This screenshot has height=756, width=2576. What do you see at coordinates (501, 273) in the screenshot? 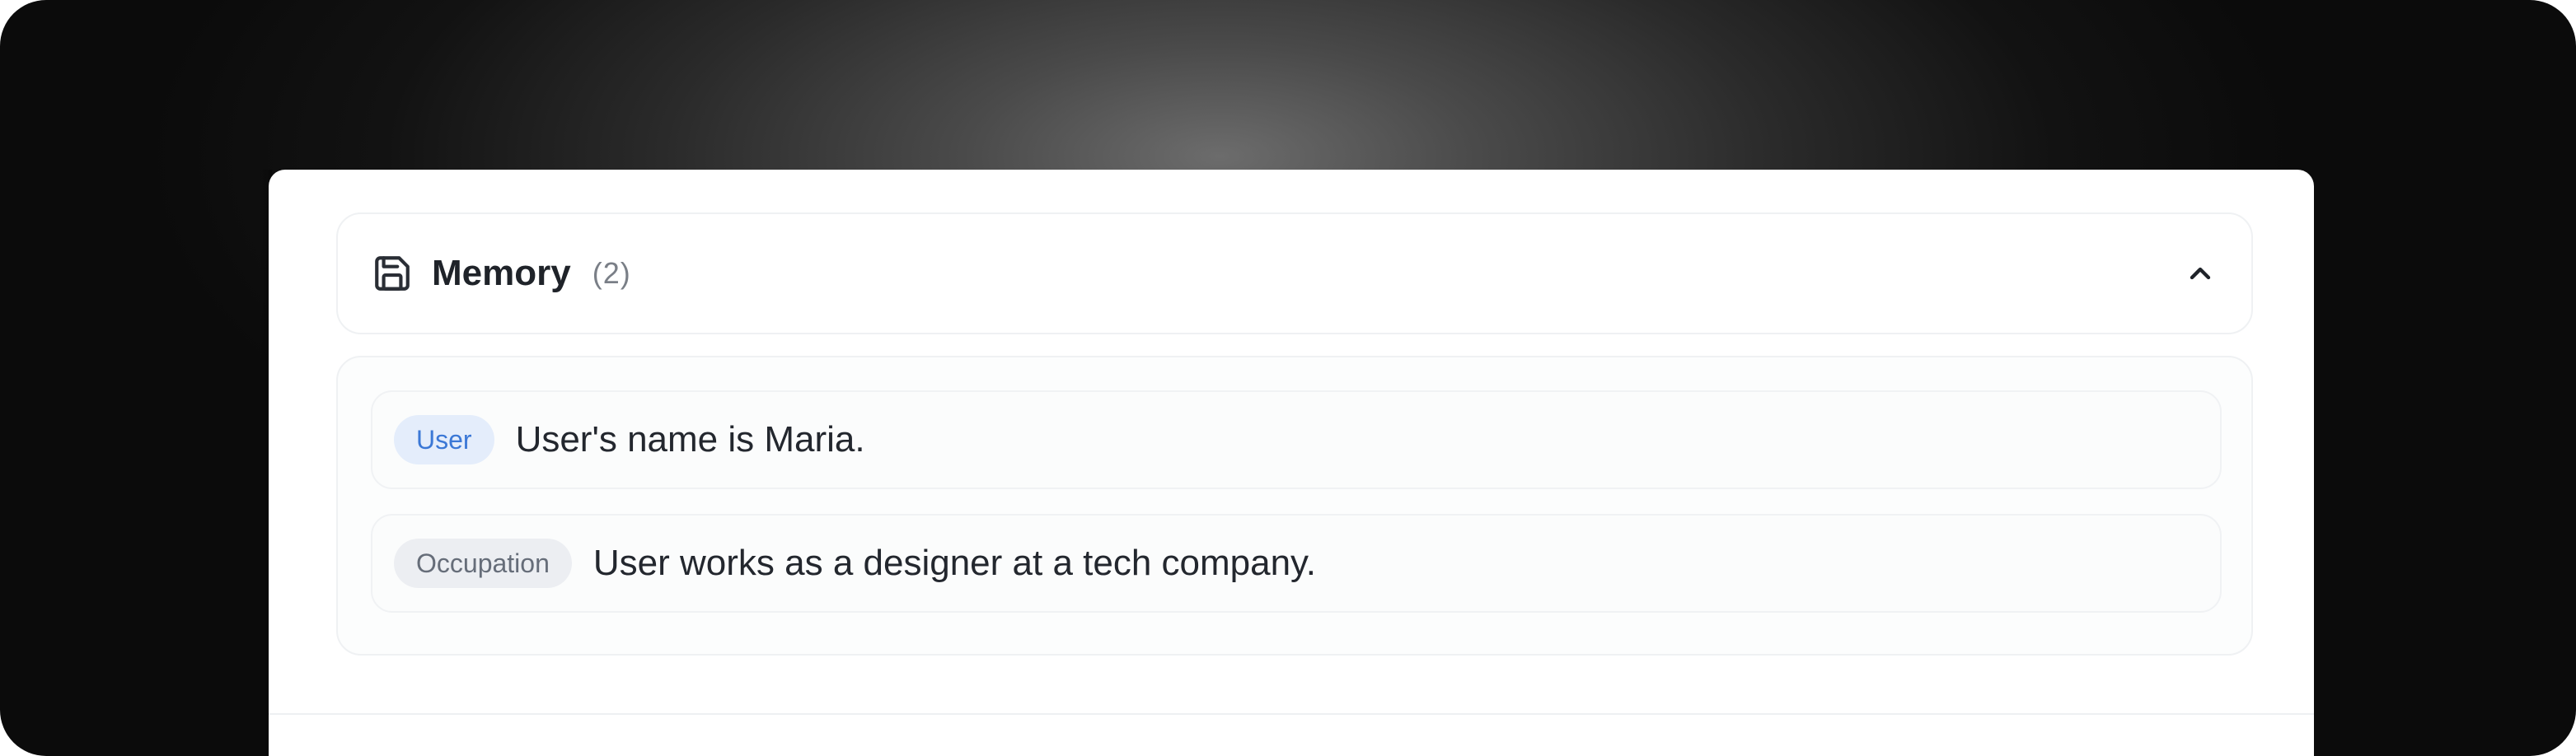
I see `memory-title: Memory` at bounding box center [501, 273].